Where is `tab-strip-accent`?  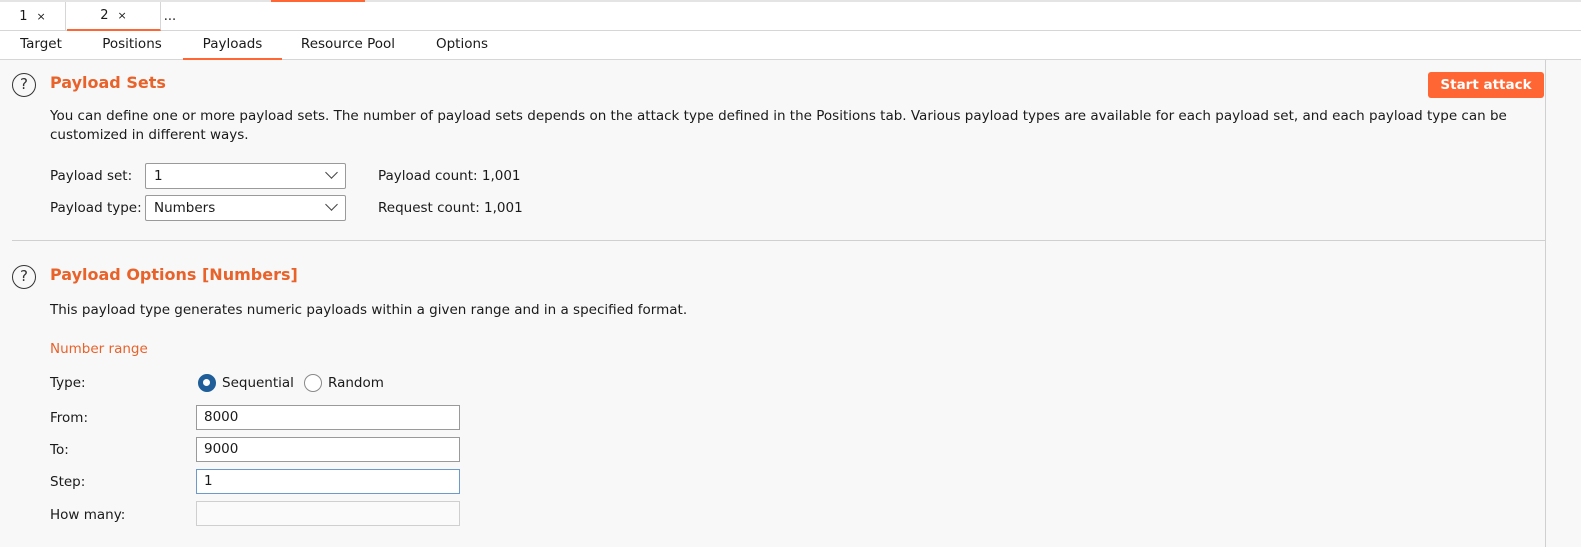 tab-strip-accent is located at coordinates (318, 1).